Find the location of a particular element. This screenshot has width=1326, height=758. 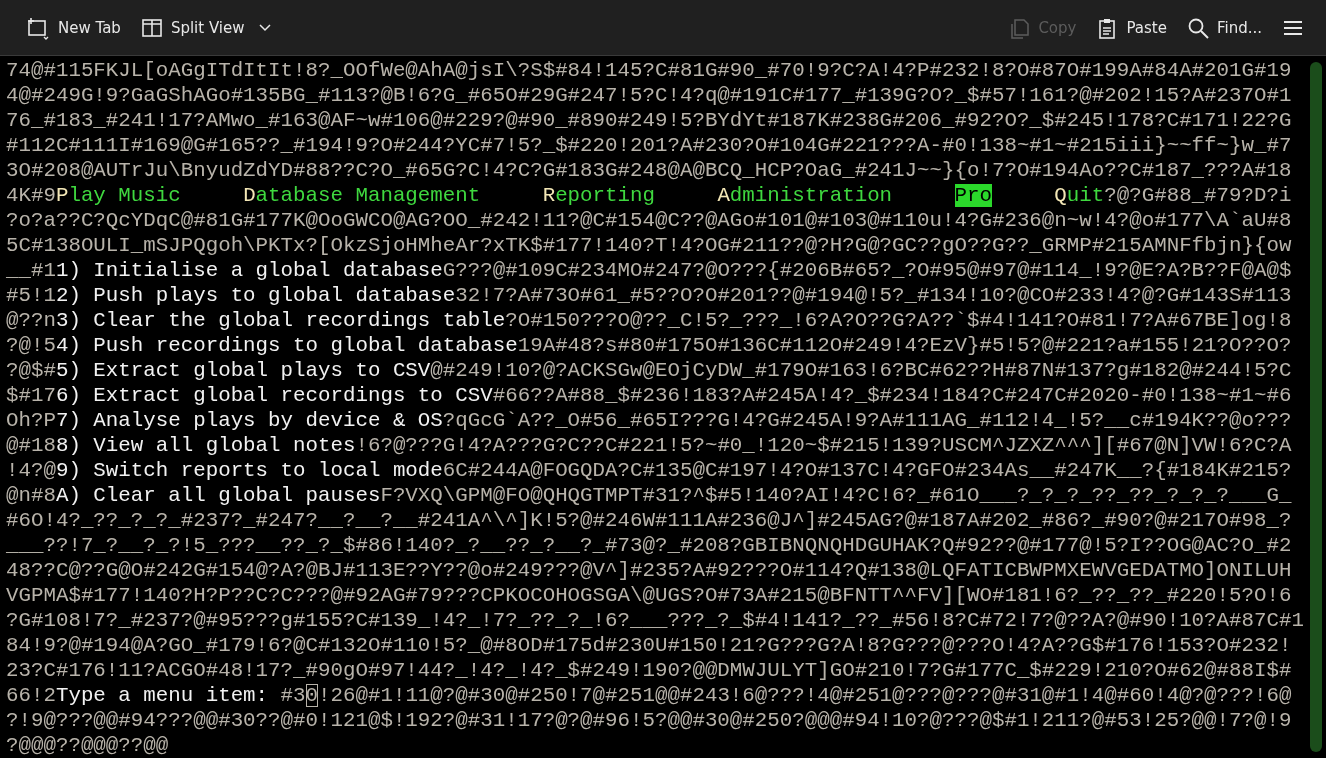

terminal-text: 4@#249G!9?GaGShAGo#135BG_#113?@B!6?G_#65O#29G#247!5?C!4?q@#191C#177_#139G?O?_$#57!161?@#202!15?A#237O#1 is located at coordinates (649, 95).